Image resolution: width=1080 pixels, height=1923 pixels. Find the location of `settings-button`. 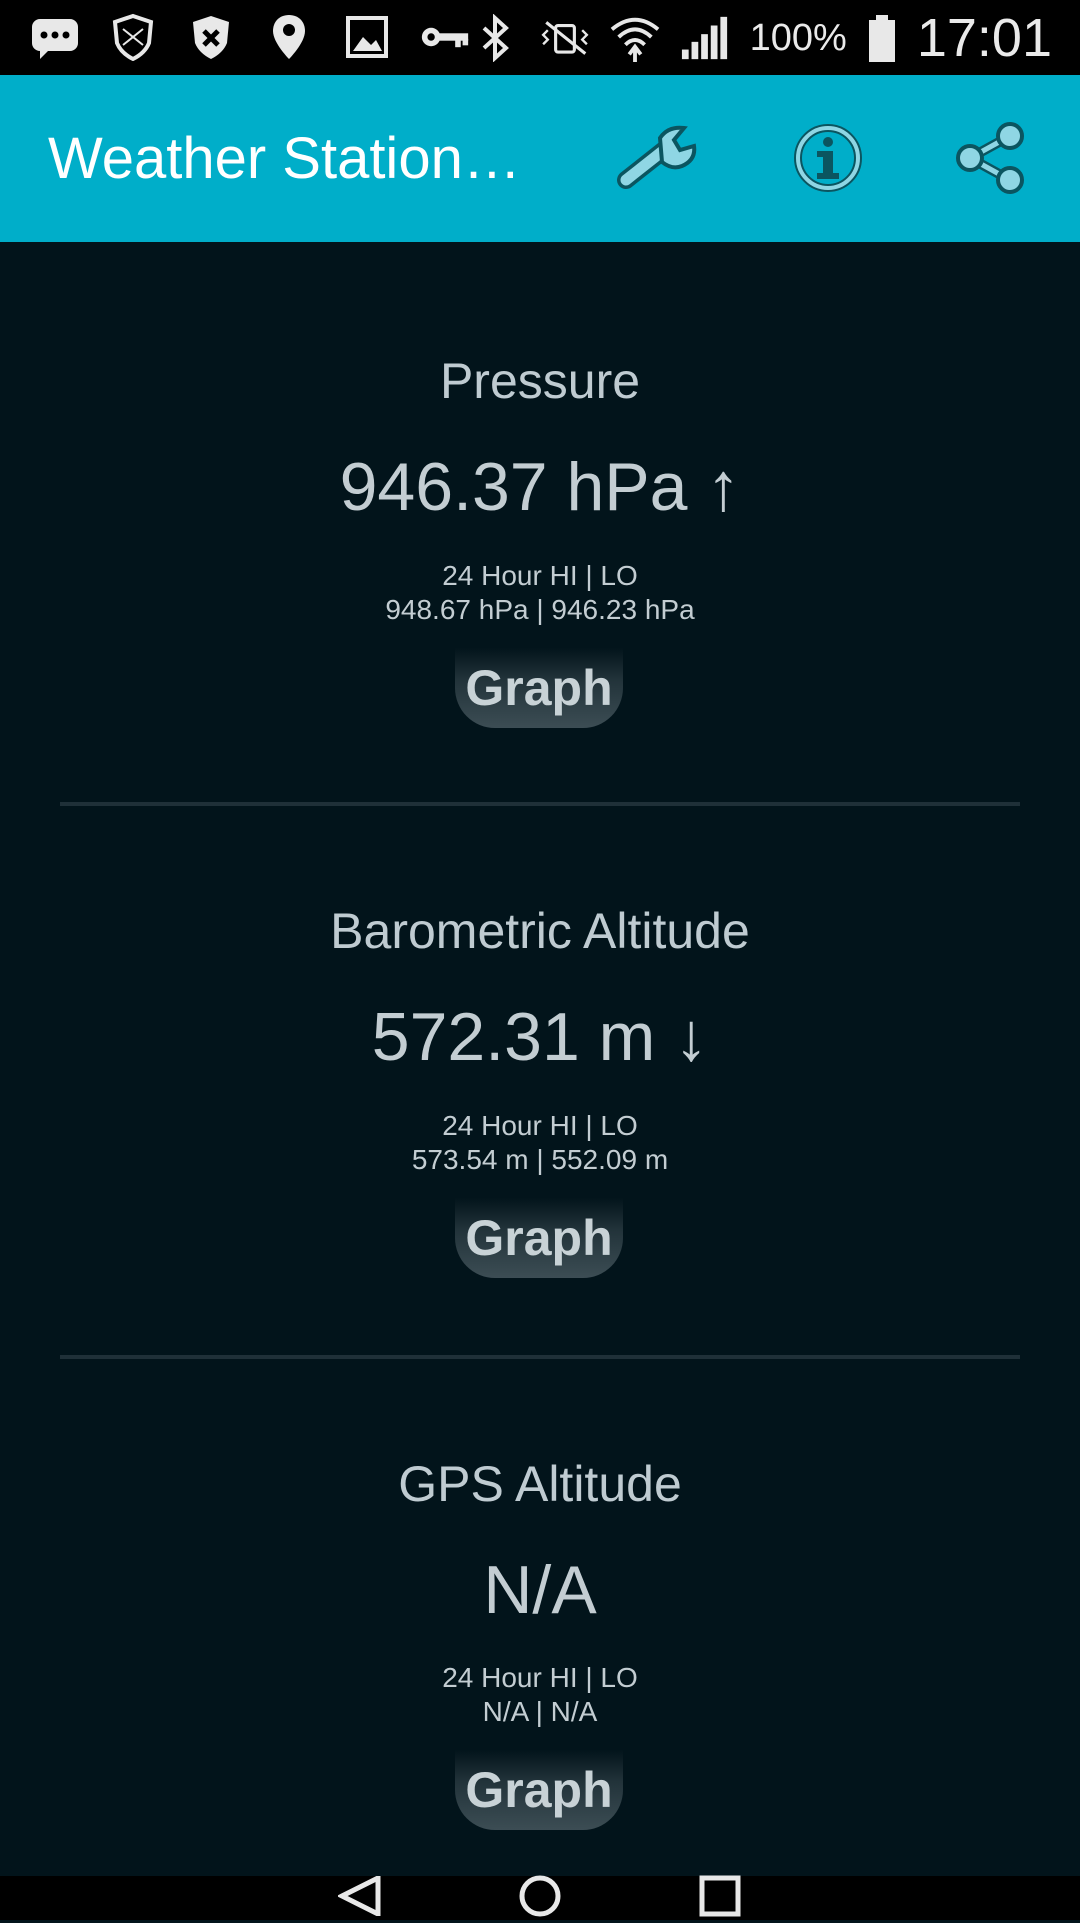

settings-button is located at coordinates (661, 160).